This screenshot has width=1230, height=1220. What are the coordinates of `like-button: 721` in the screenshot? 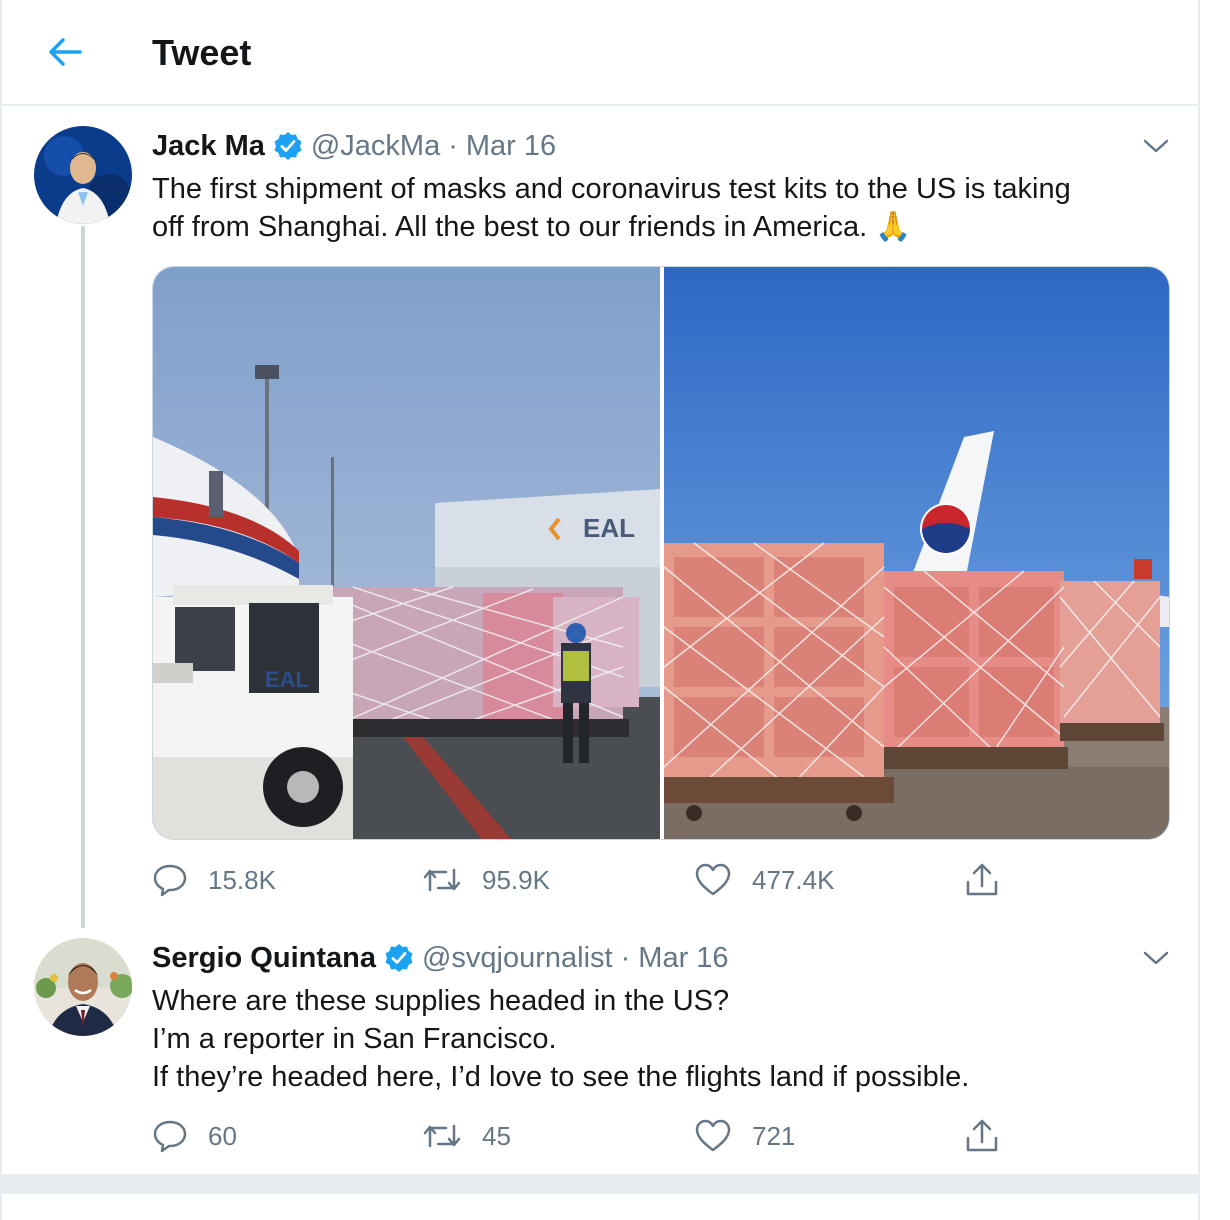 It's located at (744, 1136).